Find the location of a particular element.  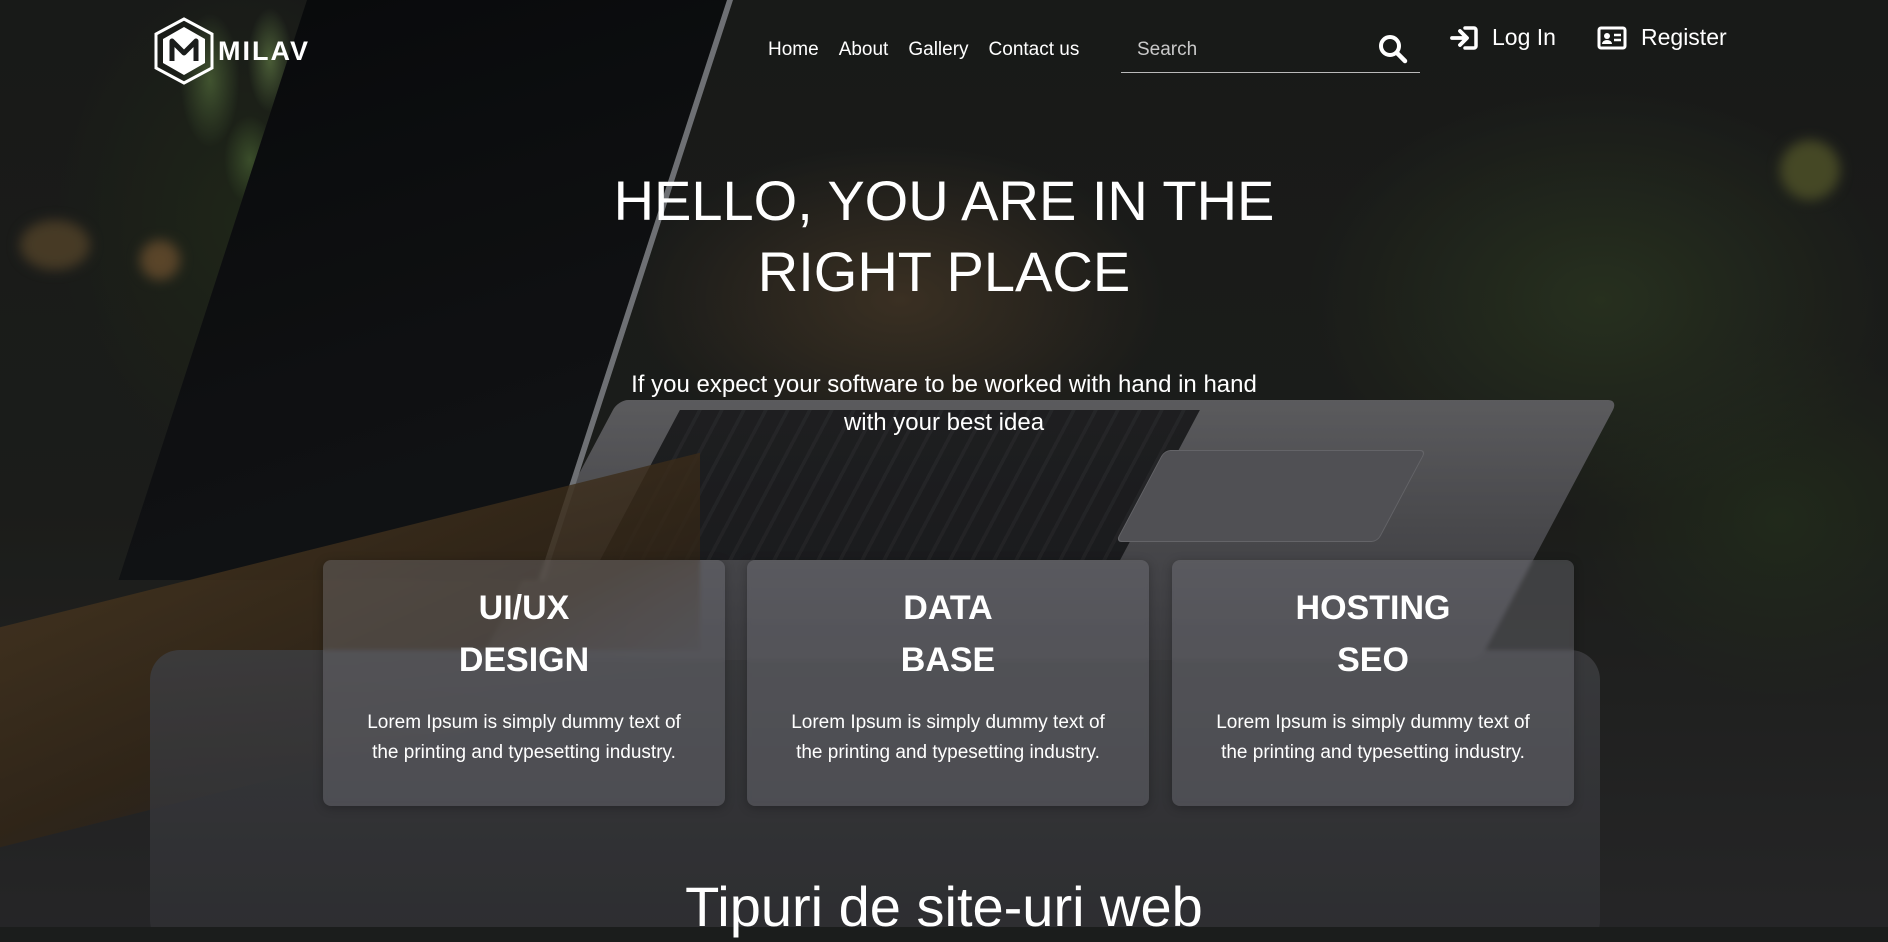

search-input is located at coordinates (1252, 50).